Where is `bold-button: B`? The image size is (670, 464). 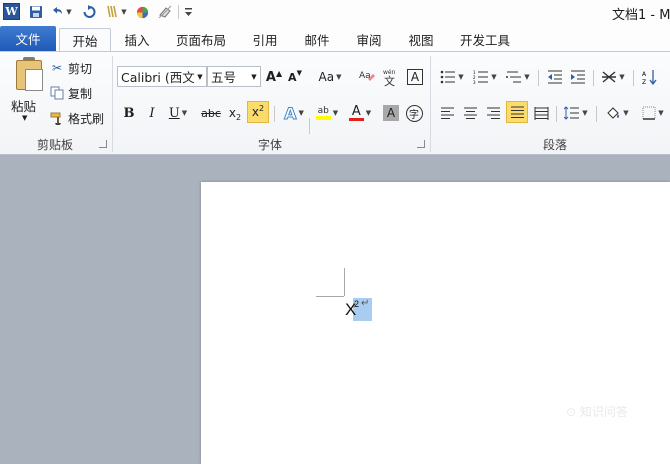
bold-button: B is located at coordinates (129, 113).